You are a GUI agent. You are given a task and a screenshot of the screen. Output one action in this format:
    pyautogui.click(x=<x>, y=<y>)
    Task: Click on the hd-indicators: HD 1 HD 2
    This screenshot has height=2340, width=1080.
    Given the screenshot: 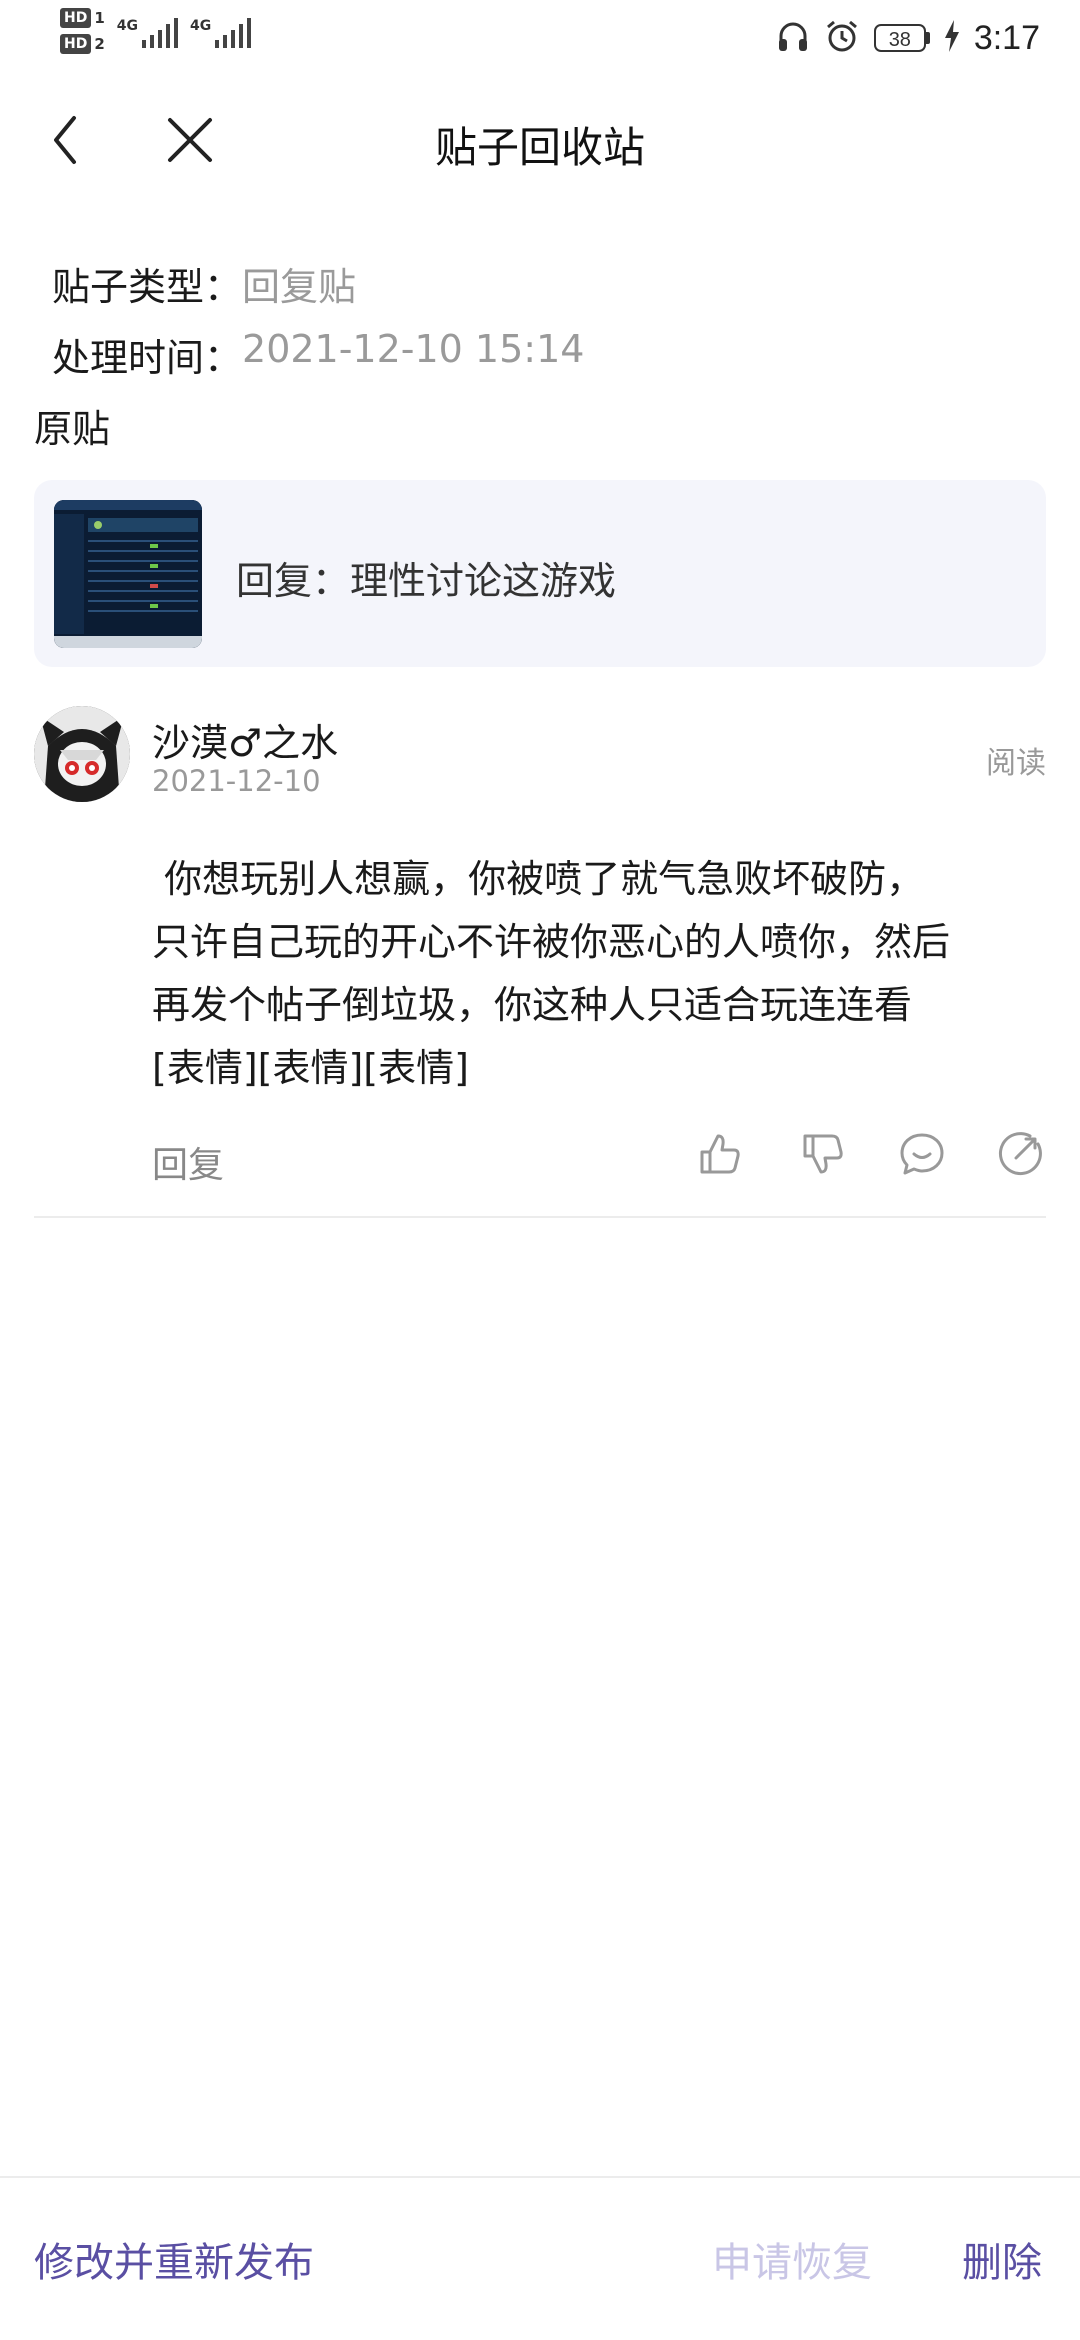 What is the action you would take?
    pyautogui.click(x=82, y=31)
    